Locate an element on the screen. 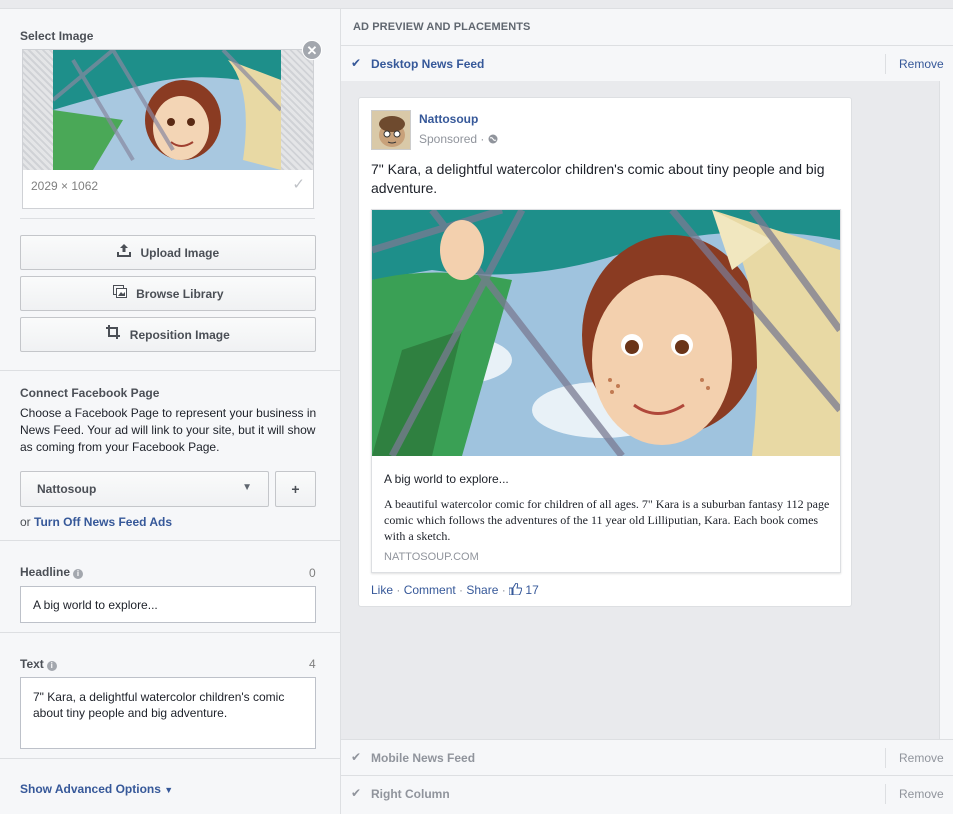 The image size is (953, 814). preview-header: AD PREVIEW AND PLACEMENTS is located at coordinates (442, 27).